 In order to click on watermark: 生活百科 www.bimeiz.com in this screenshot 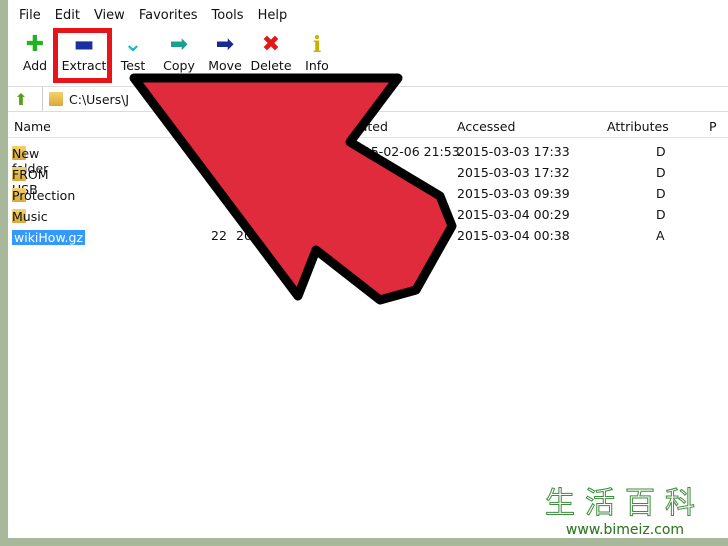, I will do `click(625, 508)`.